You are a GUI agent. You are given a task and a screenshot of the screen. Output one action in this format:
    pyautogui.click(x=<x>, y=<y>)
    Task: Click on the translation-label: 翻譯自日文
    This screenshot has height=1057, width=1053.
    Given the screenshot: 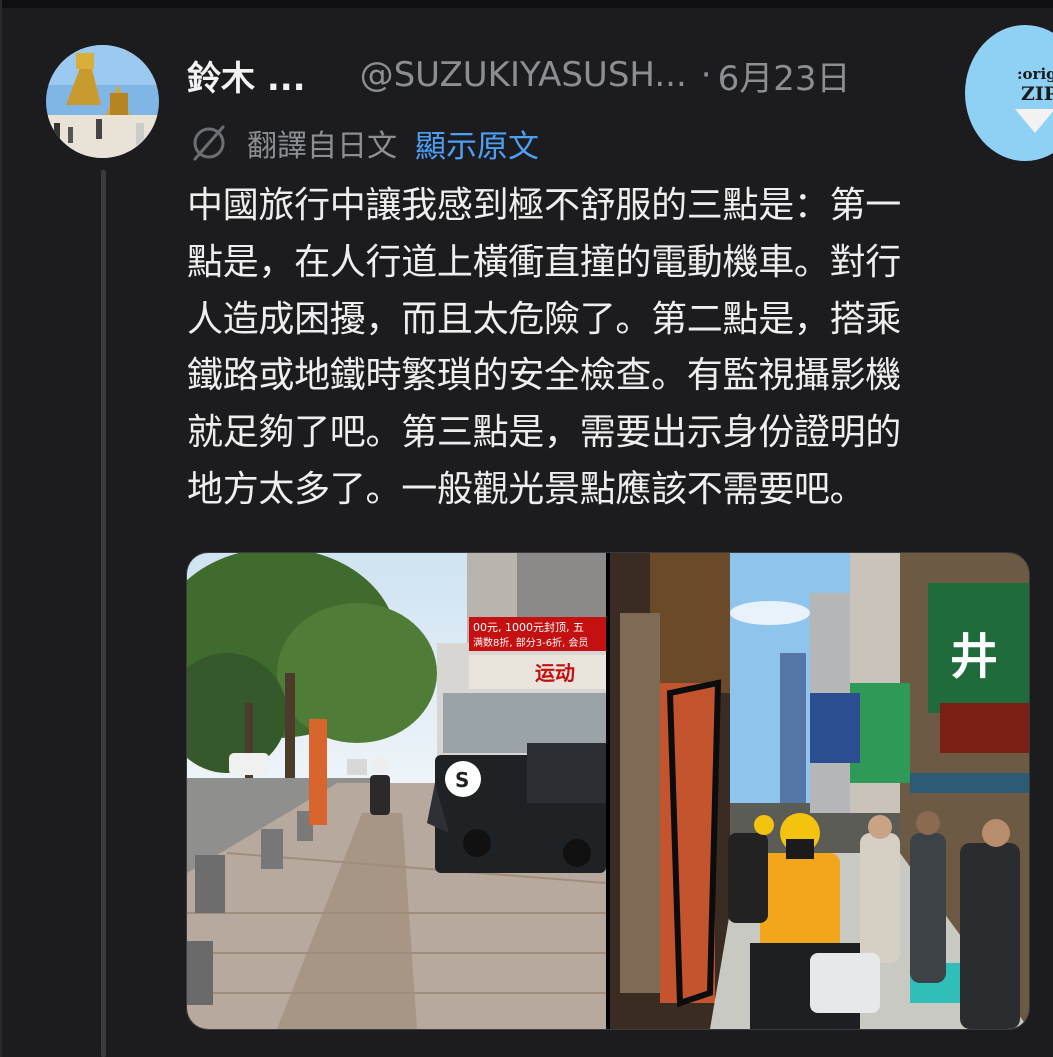 What is the action you would take?
    pyautogui.click(x=322, y=146)
    